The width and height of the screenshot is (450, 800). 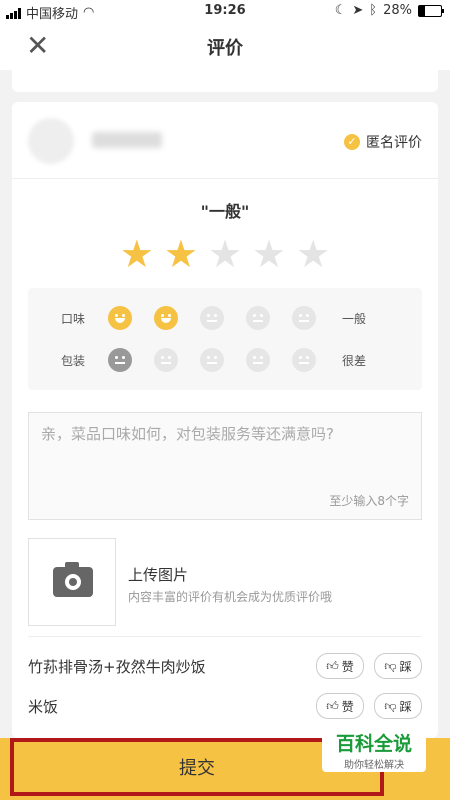 I want to click on taste-rating-row: 口味 一般, so click(x=225, y=318).